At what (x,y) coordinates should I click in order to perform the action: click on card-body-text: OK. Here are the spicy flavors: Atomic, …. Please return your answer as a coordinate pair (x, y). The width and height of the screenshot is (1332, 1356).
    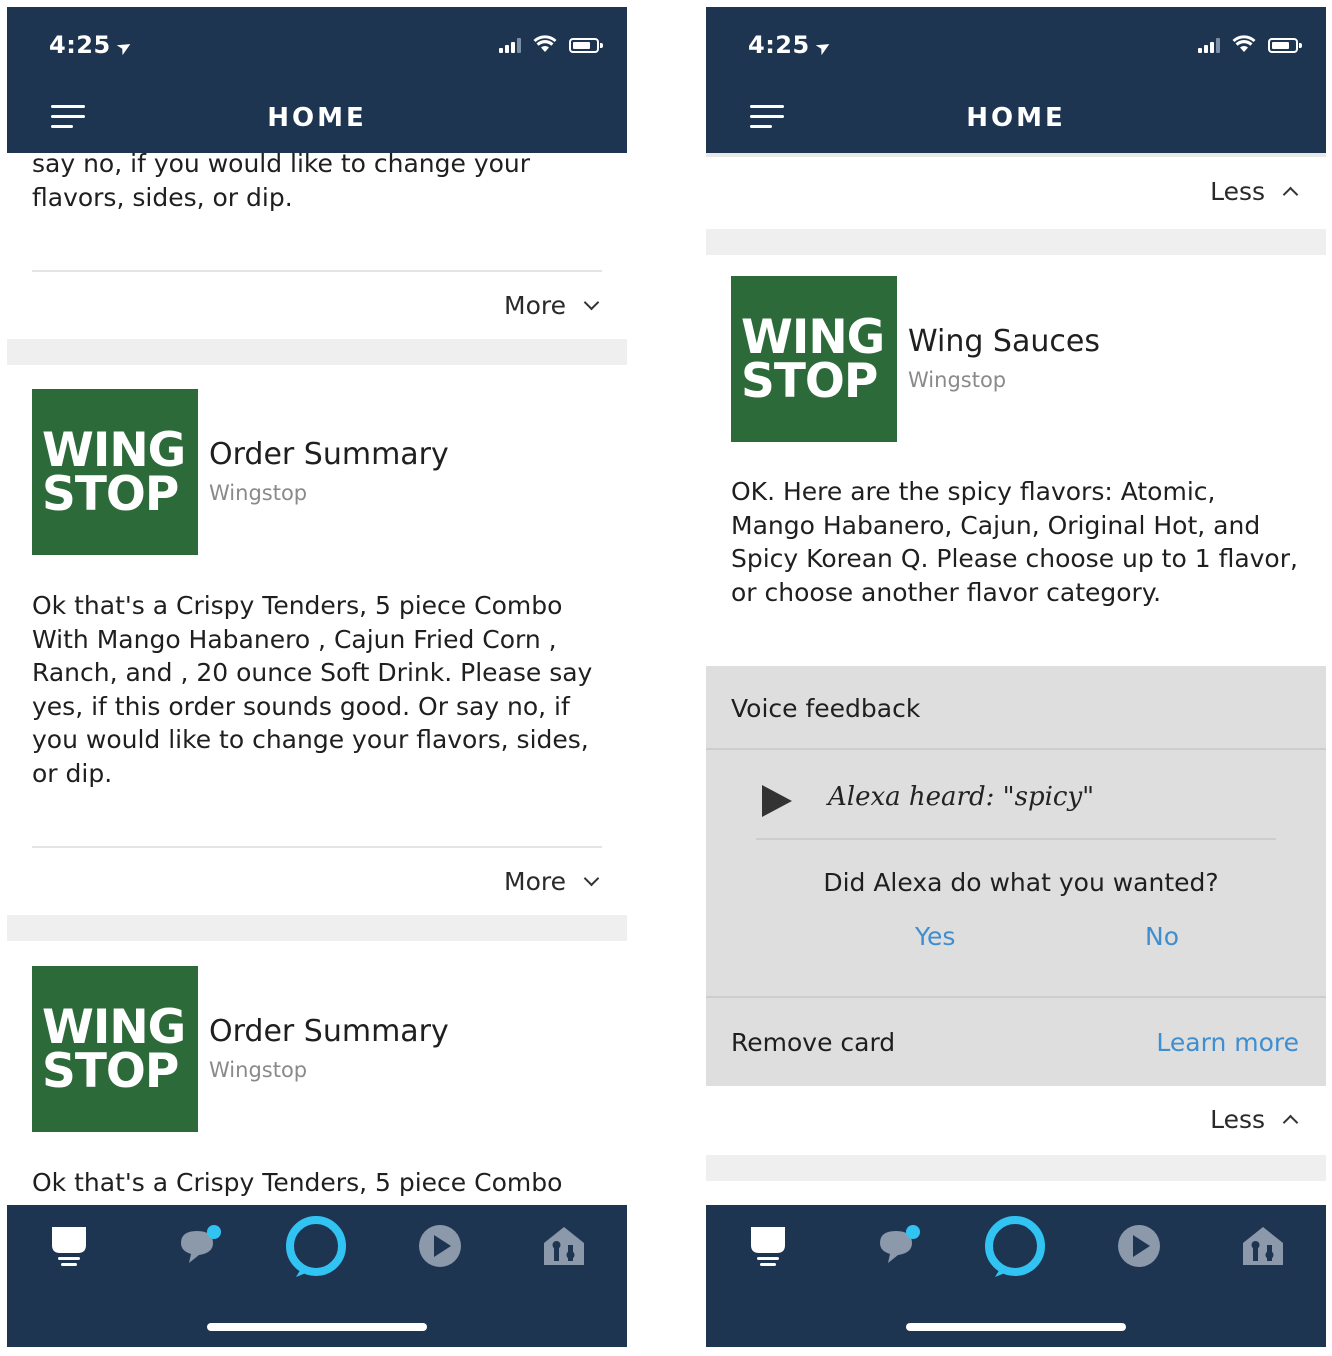
    Looking at the image, I should click on (1014, 542).